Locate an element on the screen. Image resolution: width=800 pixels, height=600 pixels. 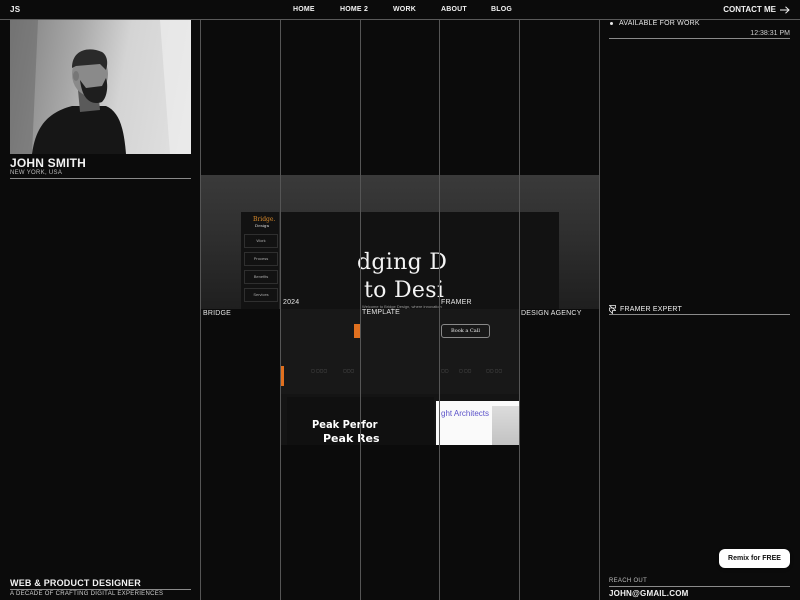
status-dot-icon is located at coordinates (611, 23).